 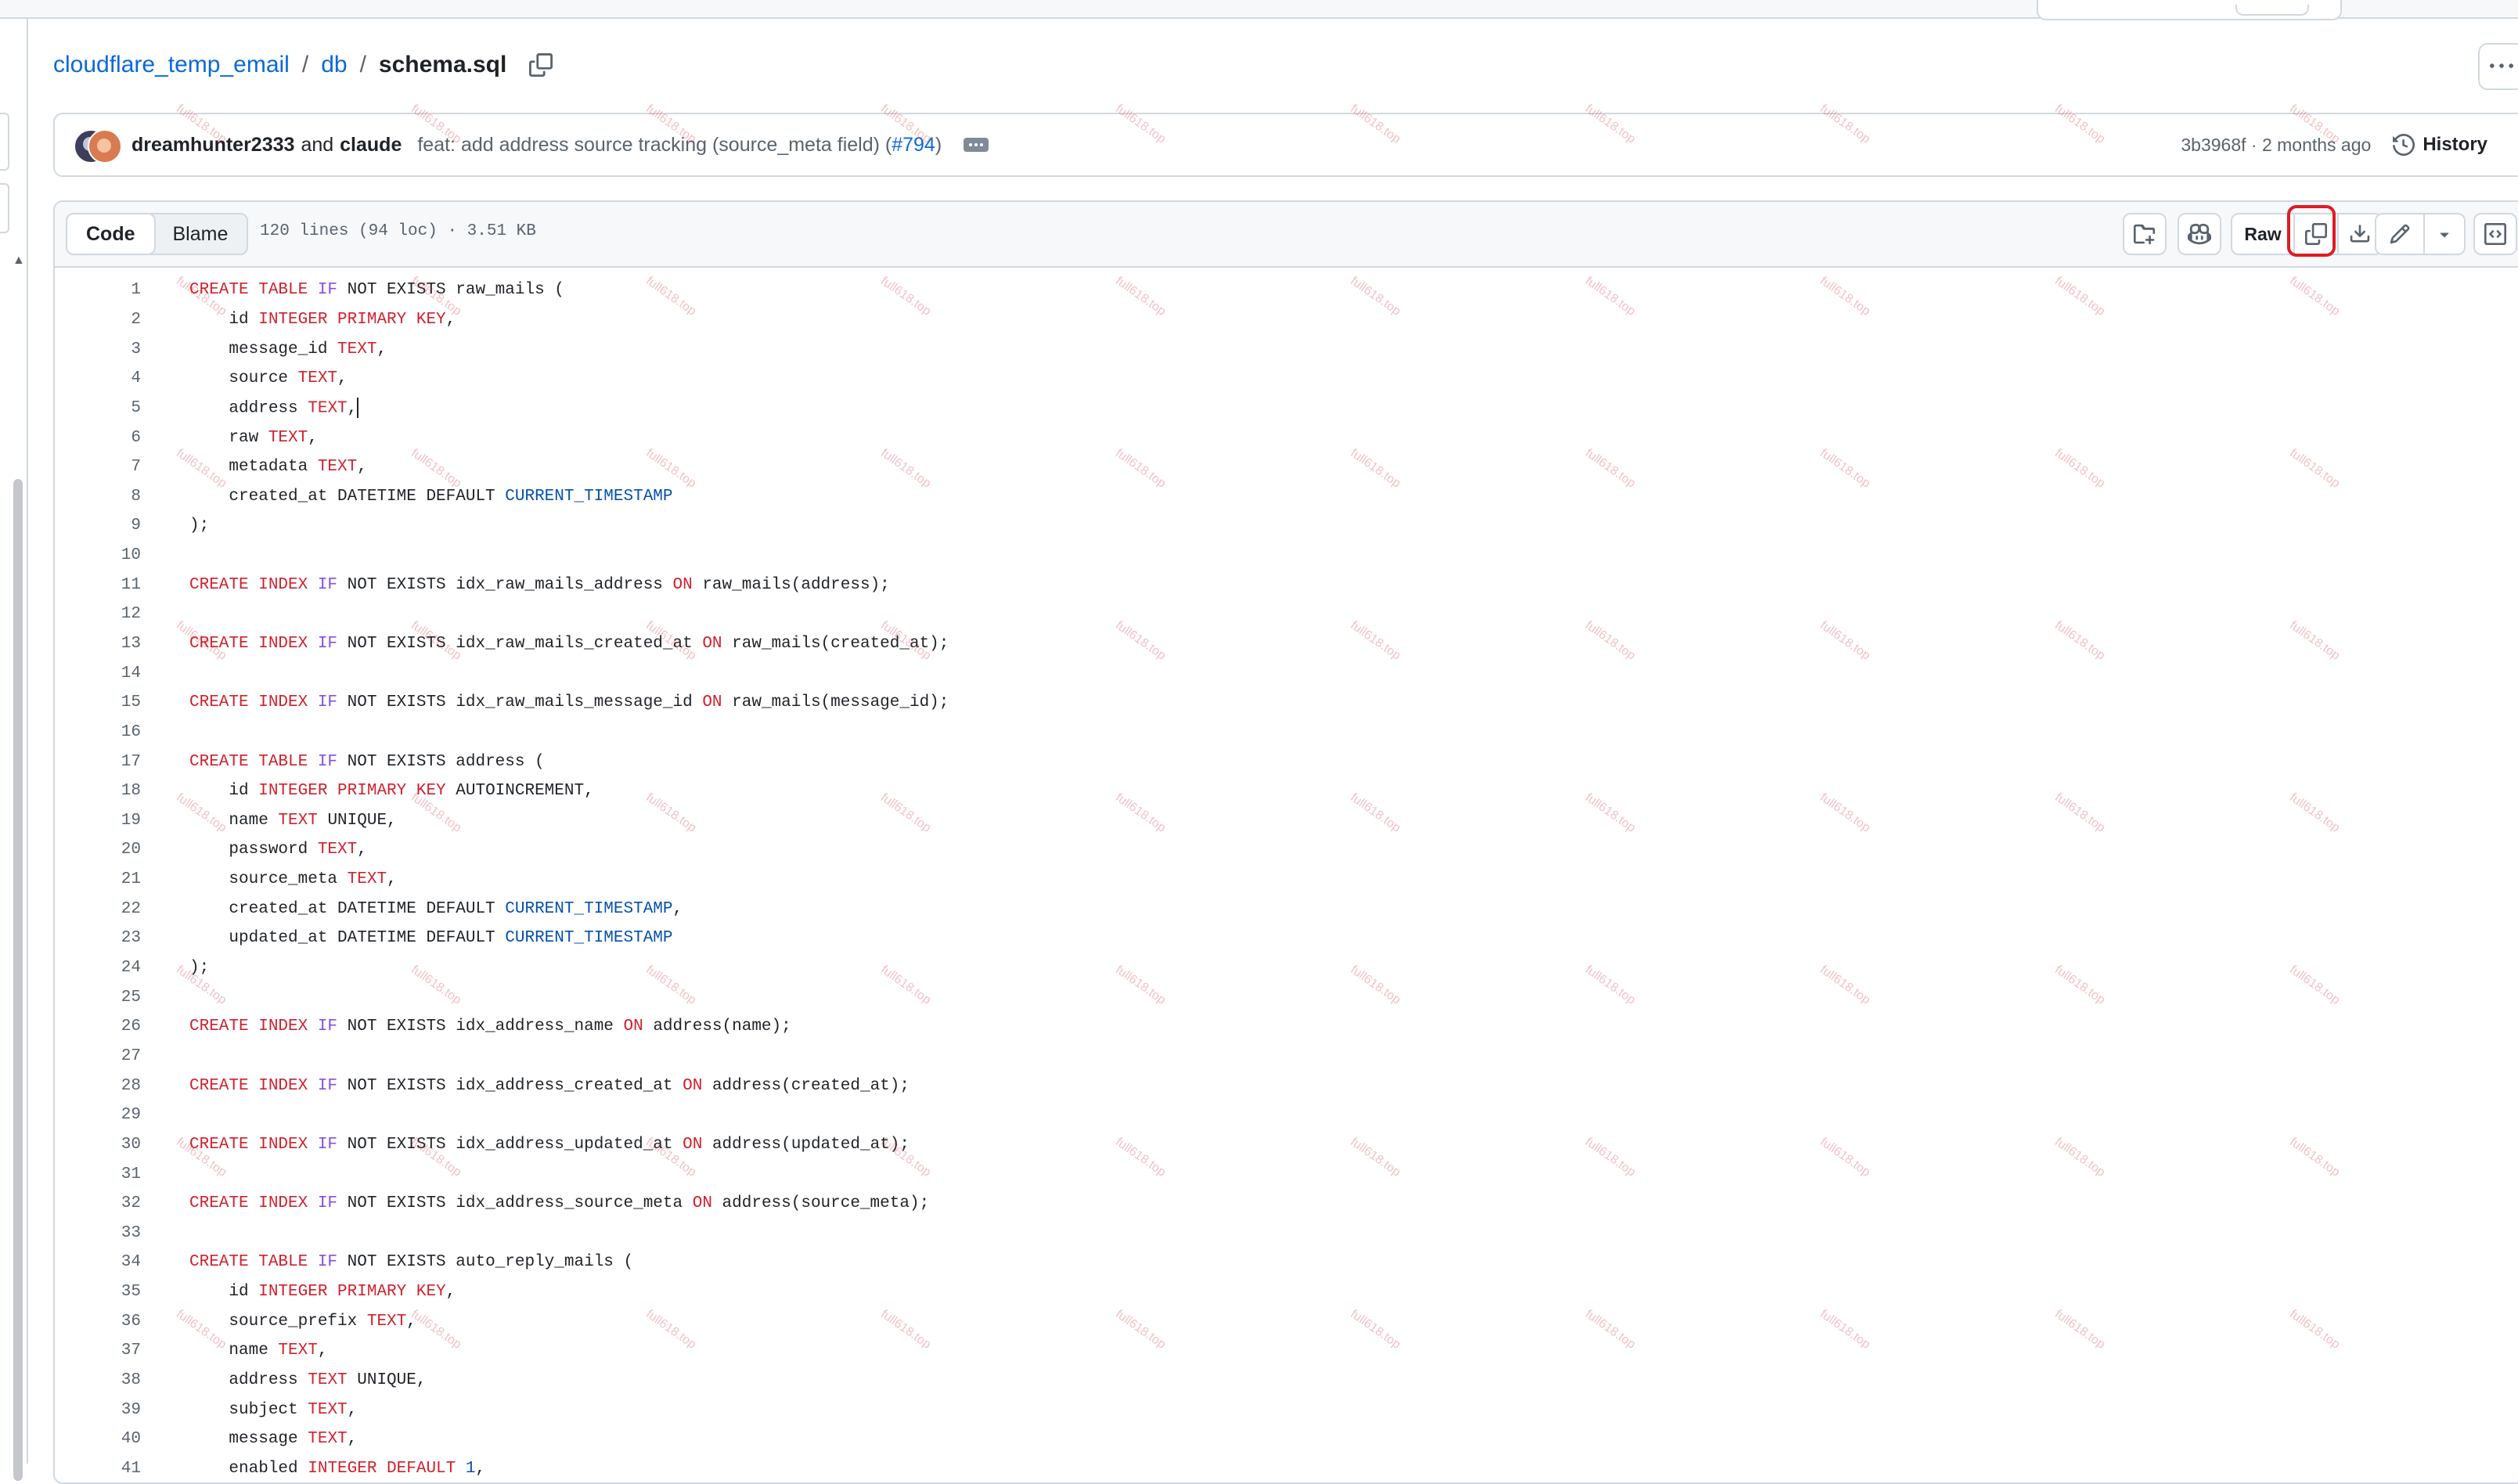 What do you see at coordinates (2272, 10) in the screenshot?
I see `popup-button-edge` at bounding box center [2272, 10].